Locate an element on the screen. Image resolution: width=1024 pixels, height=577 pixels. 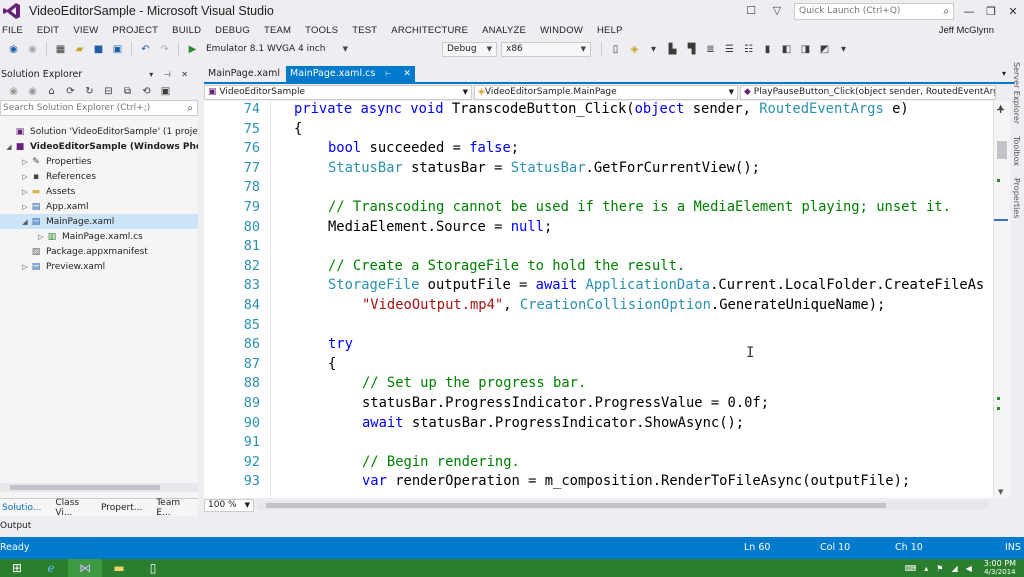
layout2-icon: ▜ is located at coordinates (691, 49).